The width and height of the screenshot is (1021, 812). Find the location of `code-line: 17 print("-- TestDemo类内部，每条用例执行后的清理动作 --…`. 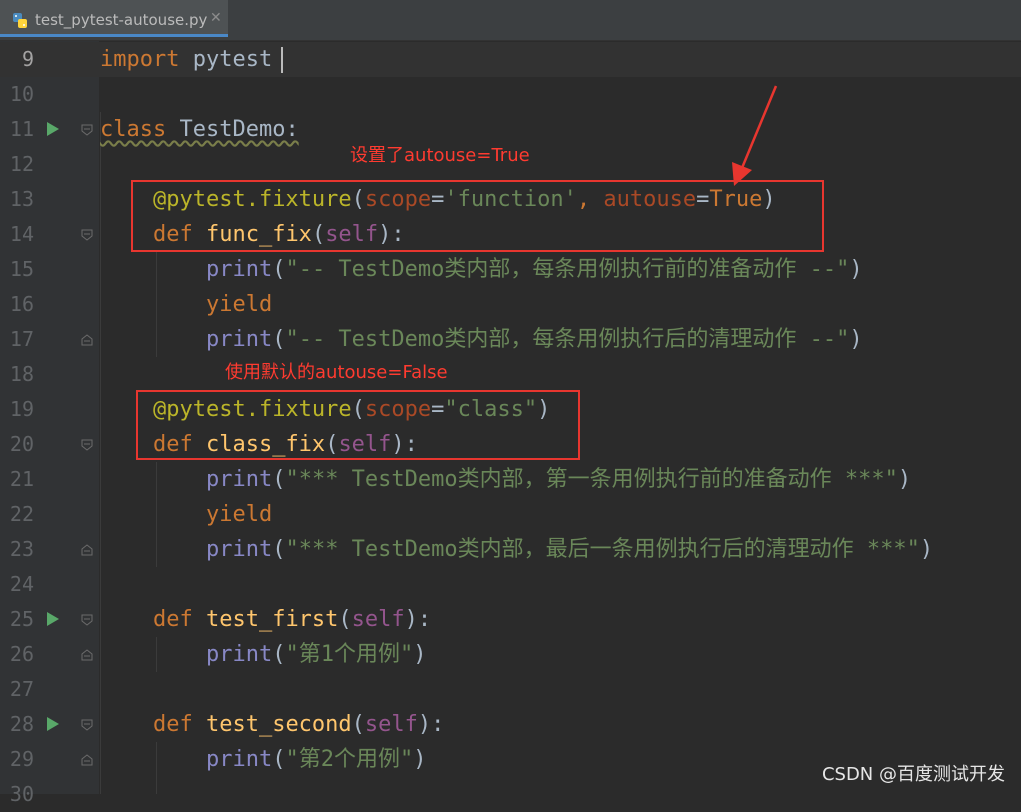

code-line: 17 print("-- TestDemo类内部，每条用例执行后的清理动作 --… is located at coordinates (510, 339).